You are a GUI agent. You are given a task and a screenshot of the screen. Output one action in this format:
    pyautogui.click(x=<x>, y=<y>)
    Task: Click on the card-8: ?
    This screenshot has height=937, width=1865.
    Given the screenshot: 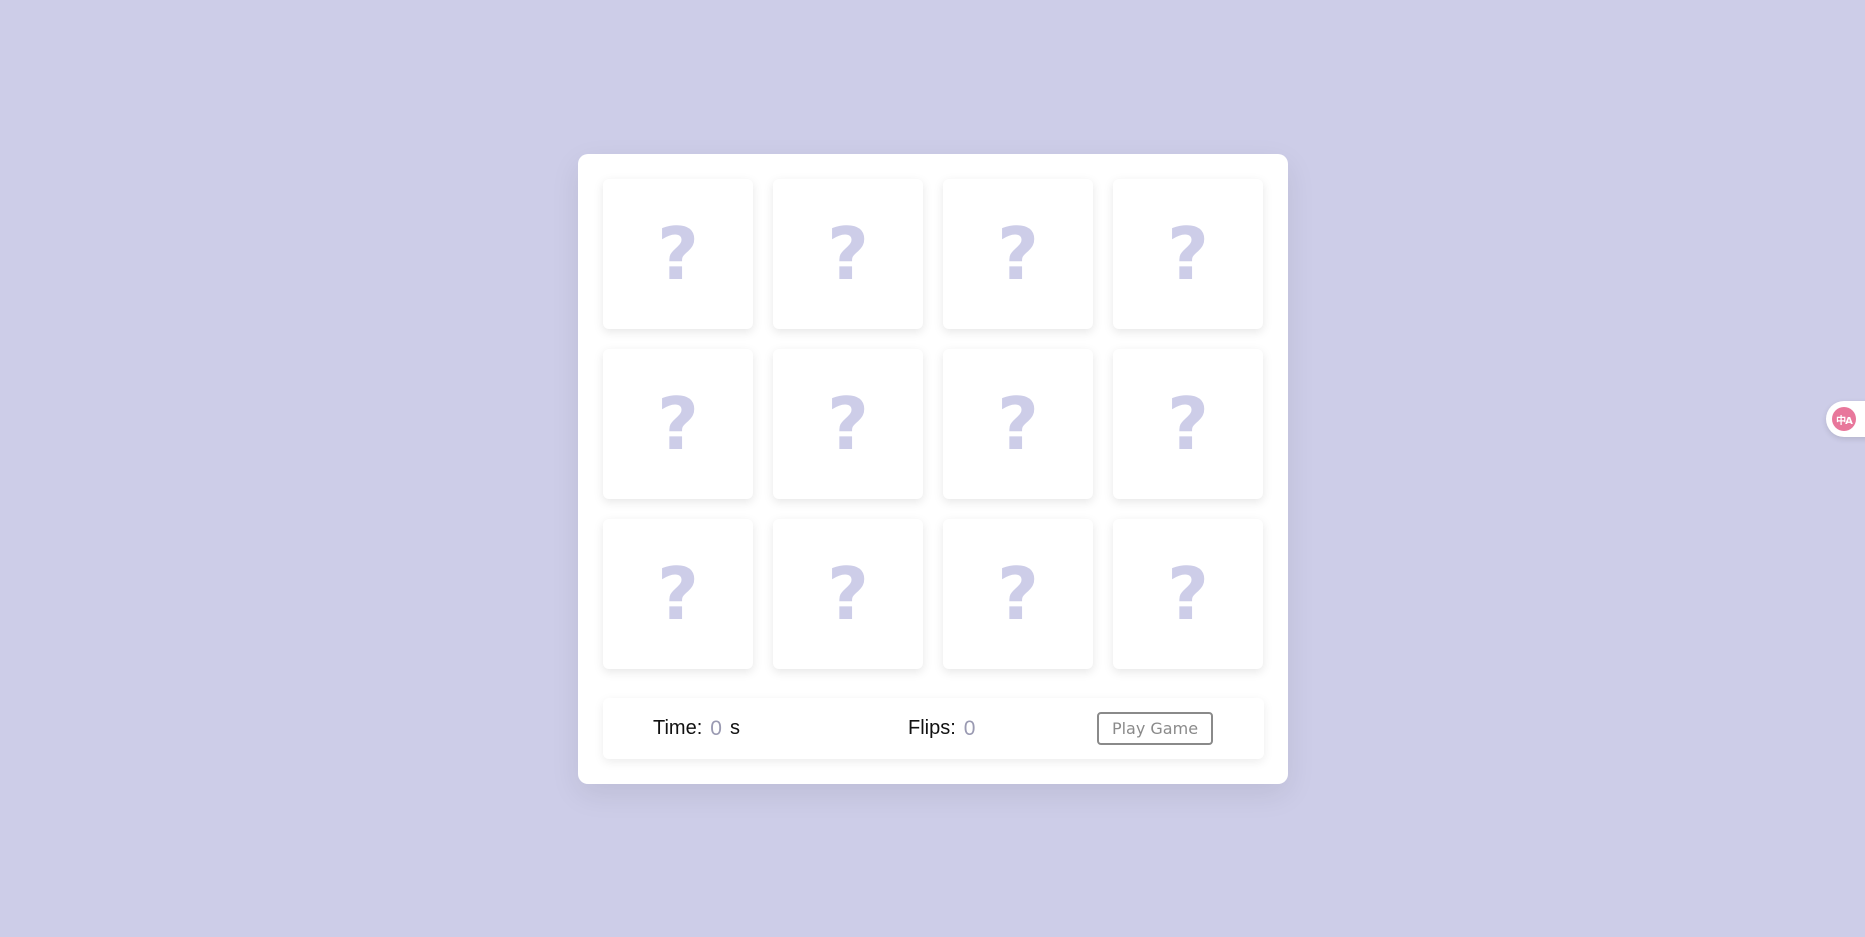 What is the action you would take?
    pyautogui.click(x=1188, y=424)
    